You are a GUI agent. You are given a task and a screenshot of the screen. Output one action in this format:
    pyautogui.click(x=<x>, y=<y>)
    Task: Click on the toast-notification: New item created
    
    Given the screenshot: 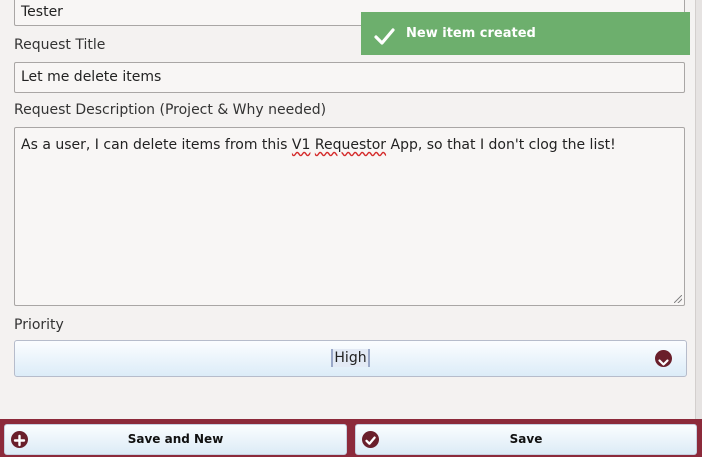 What is the action you would take?
    pyautogui.click(x=525, y=33)
    